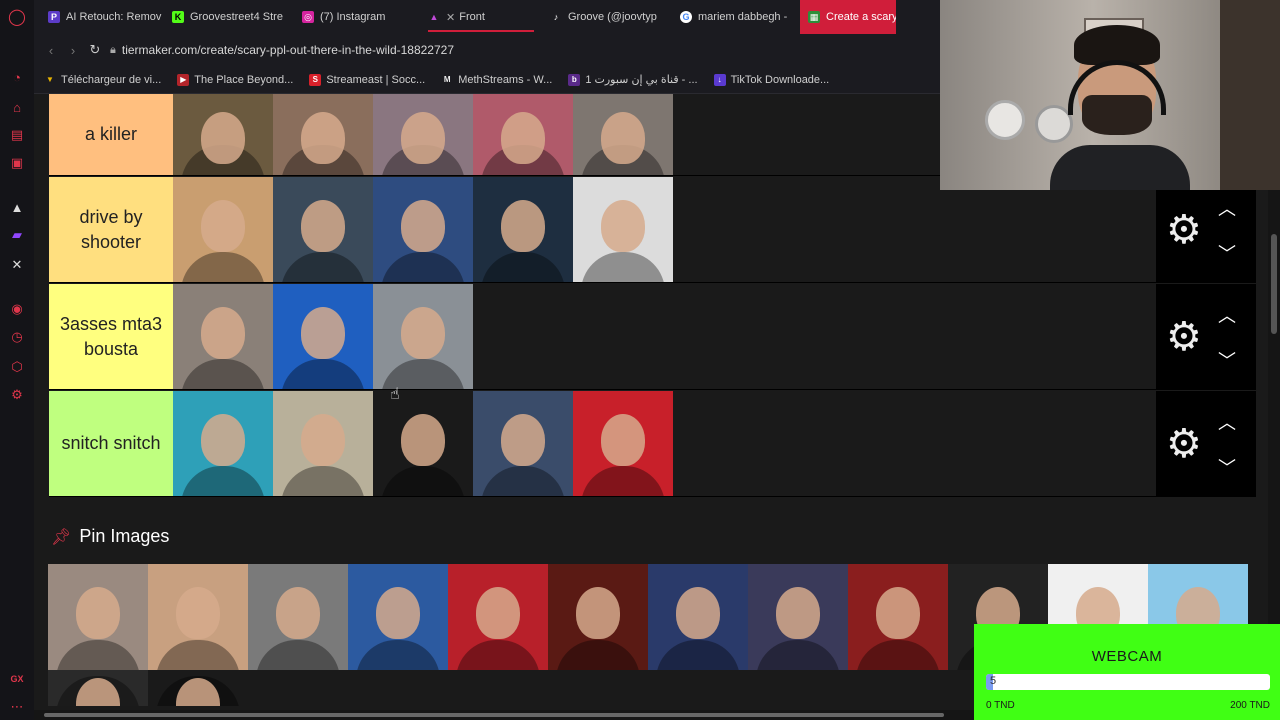 This screenshot has height=720, width=1280. I want to click on settings-icon: ⚙, so click(17, 395).